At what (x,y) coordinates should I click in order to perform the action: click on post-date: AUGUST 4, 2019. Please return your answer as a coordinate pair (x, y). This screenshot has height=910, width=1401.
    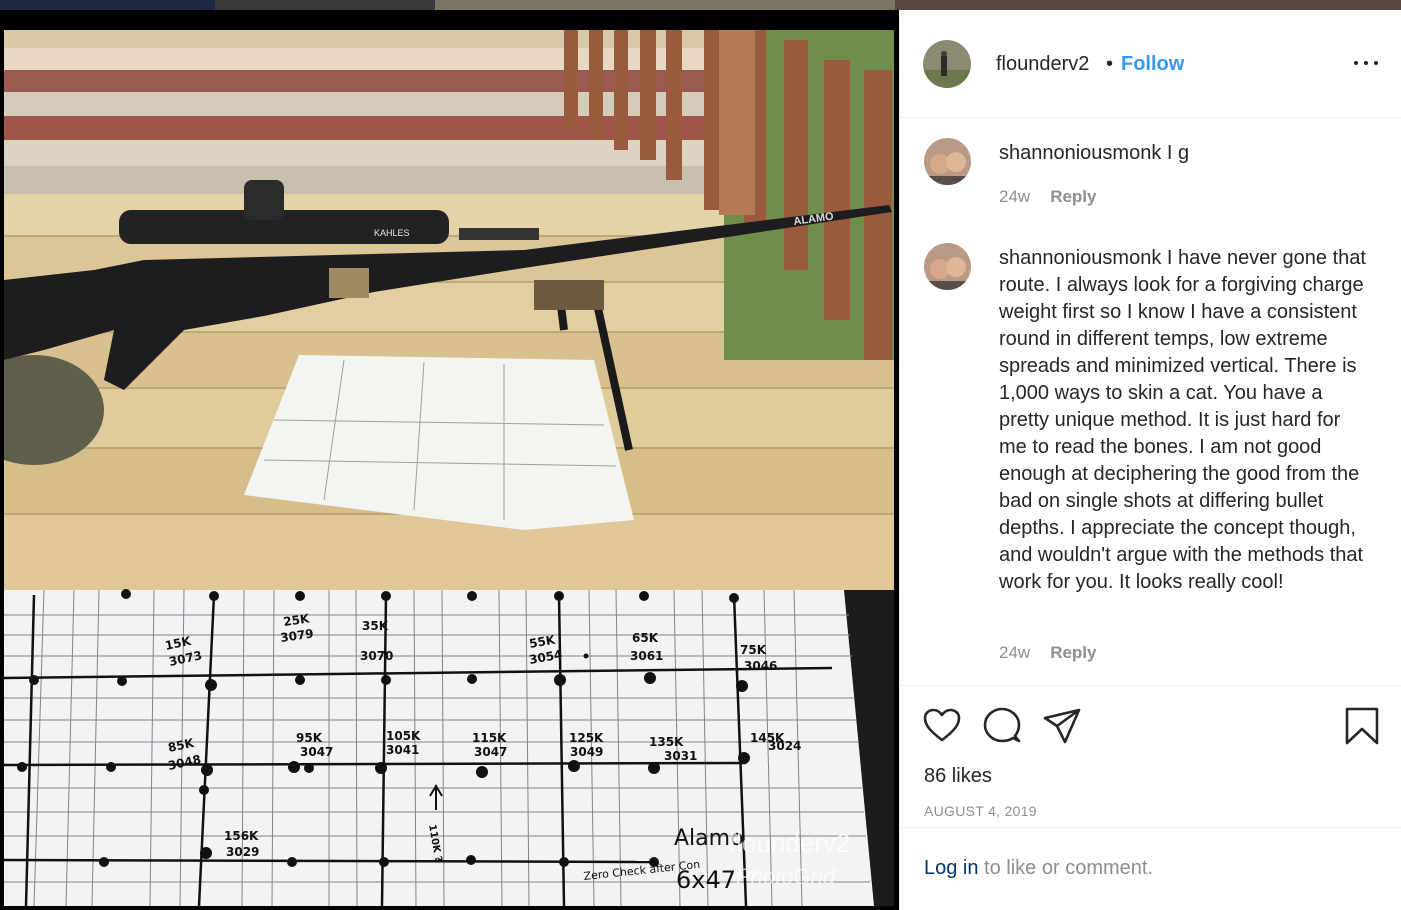
    Looking at the image, I should click on (980, 811).